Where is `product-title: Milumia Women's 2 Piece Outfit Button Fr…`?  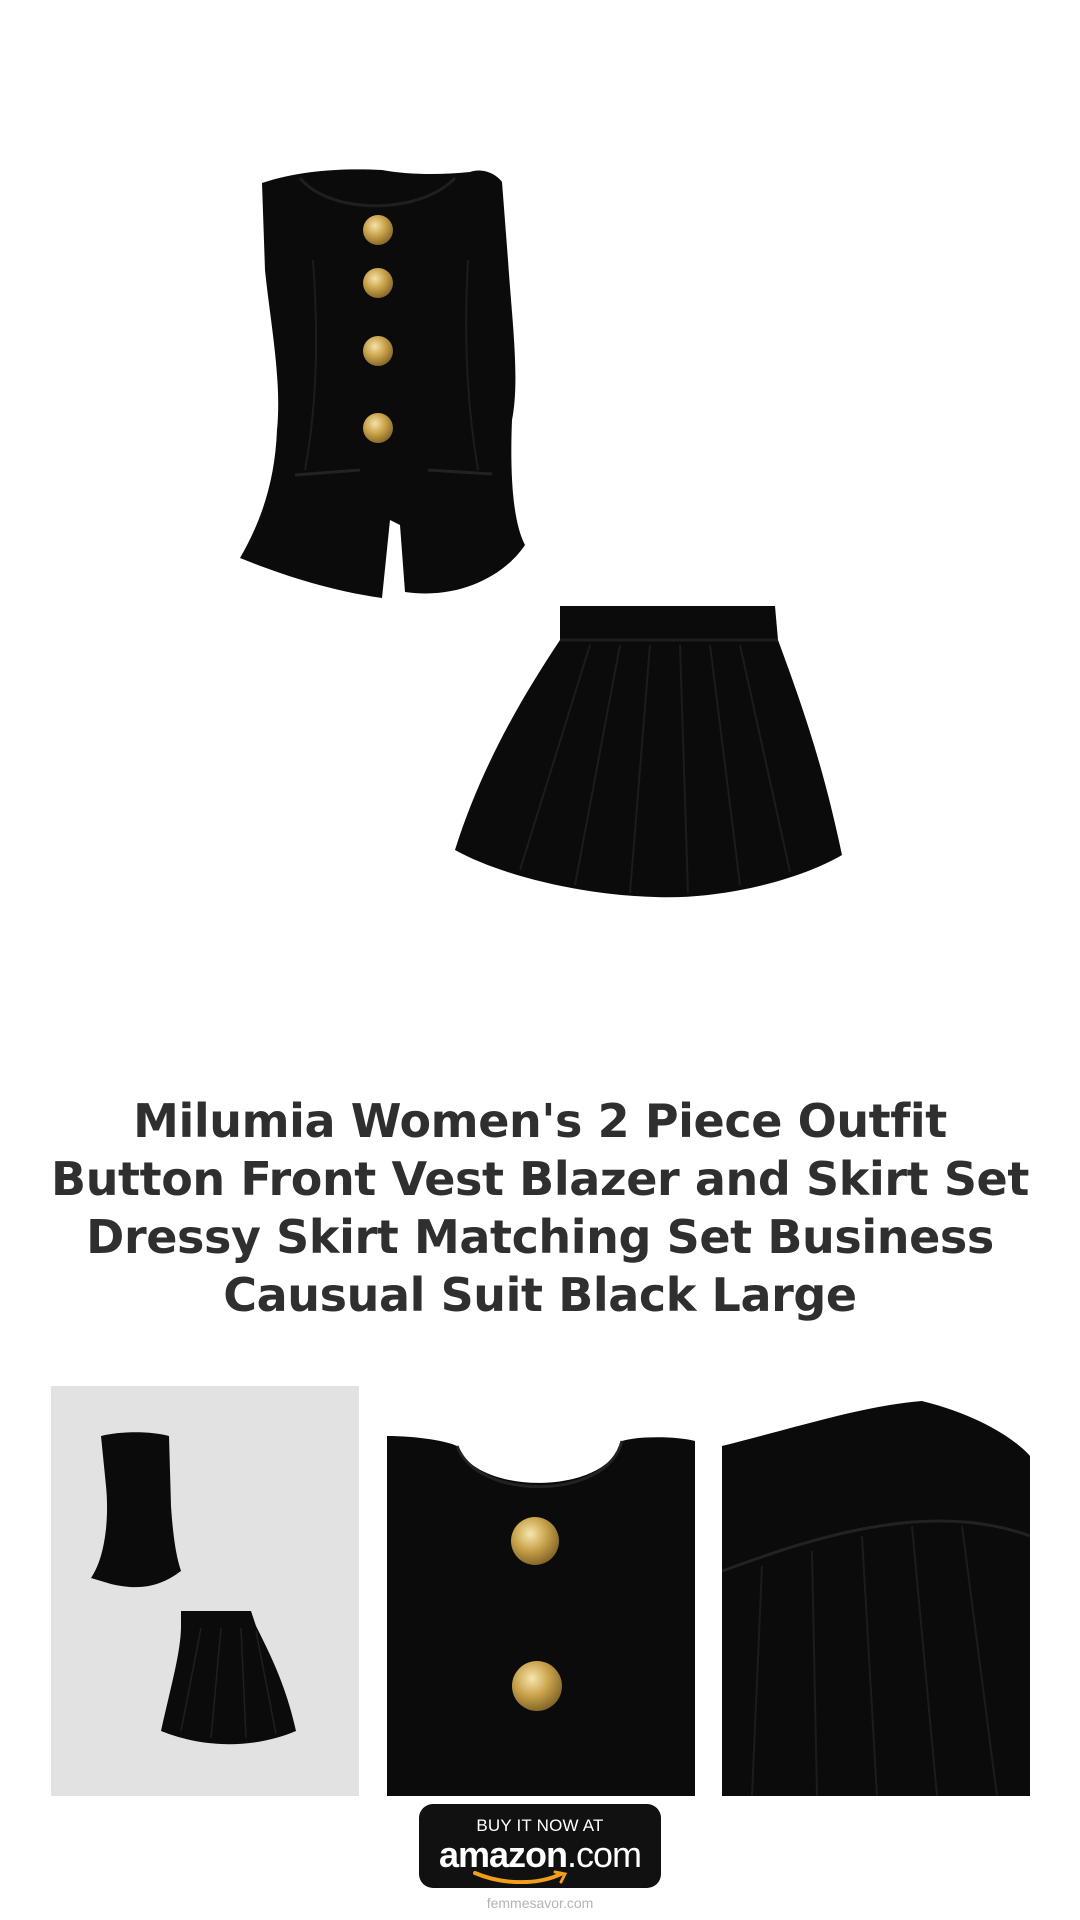
product-title: Milumia Women's 2 Piece Outfit Button Fr… is located at coordinates (540, 1208).